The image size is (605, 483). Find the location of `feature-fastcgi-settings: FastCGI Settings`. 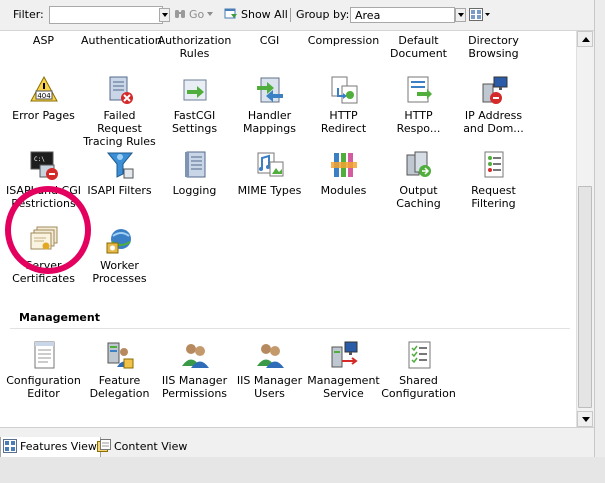

feature-fastcgi-settings: FastCGI Settings is located at coordinates (194, 104).